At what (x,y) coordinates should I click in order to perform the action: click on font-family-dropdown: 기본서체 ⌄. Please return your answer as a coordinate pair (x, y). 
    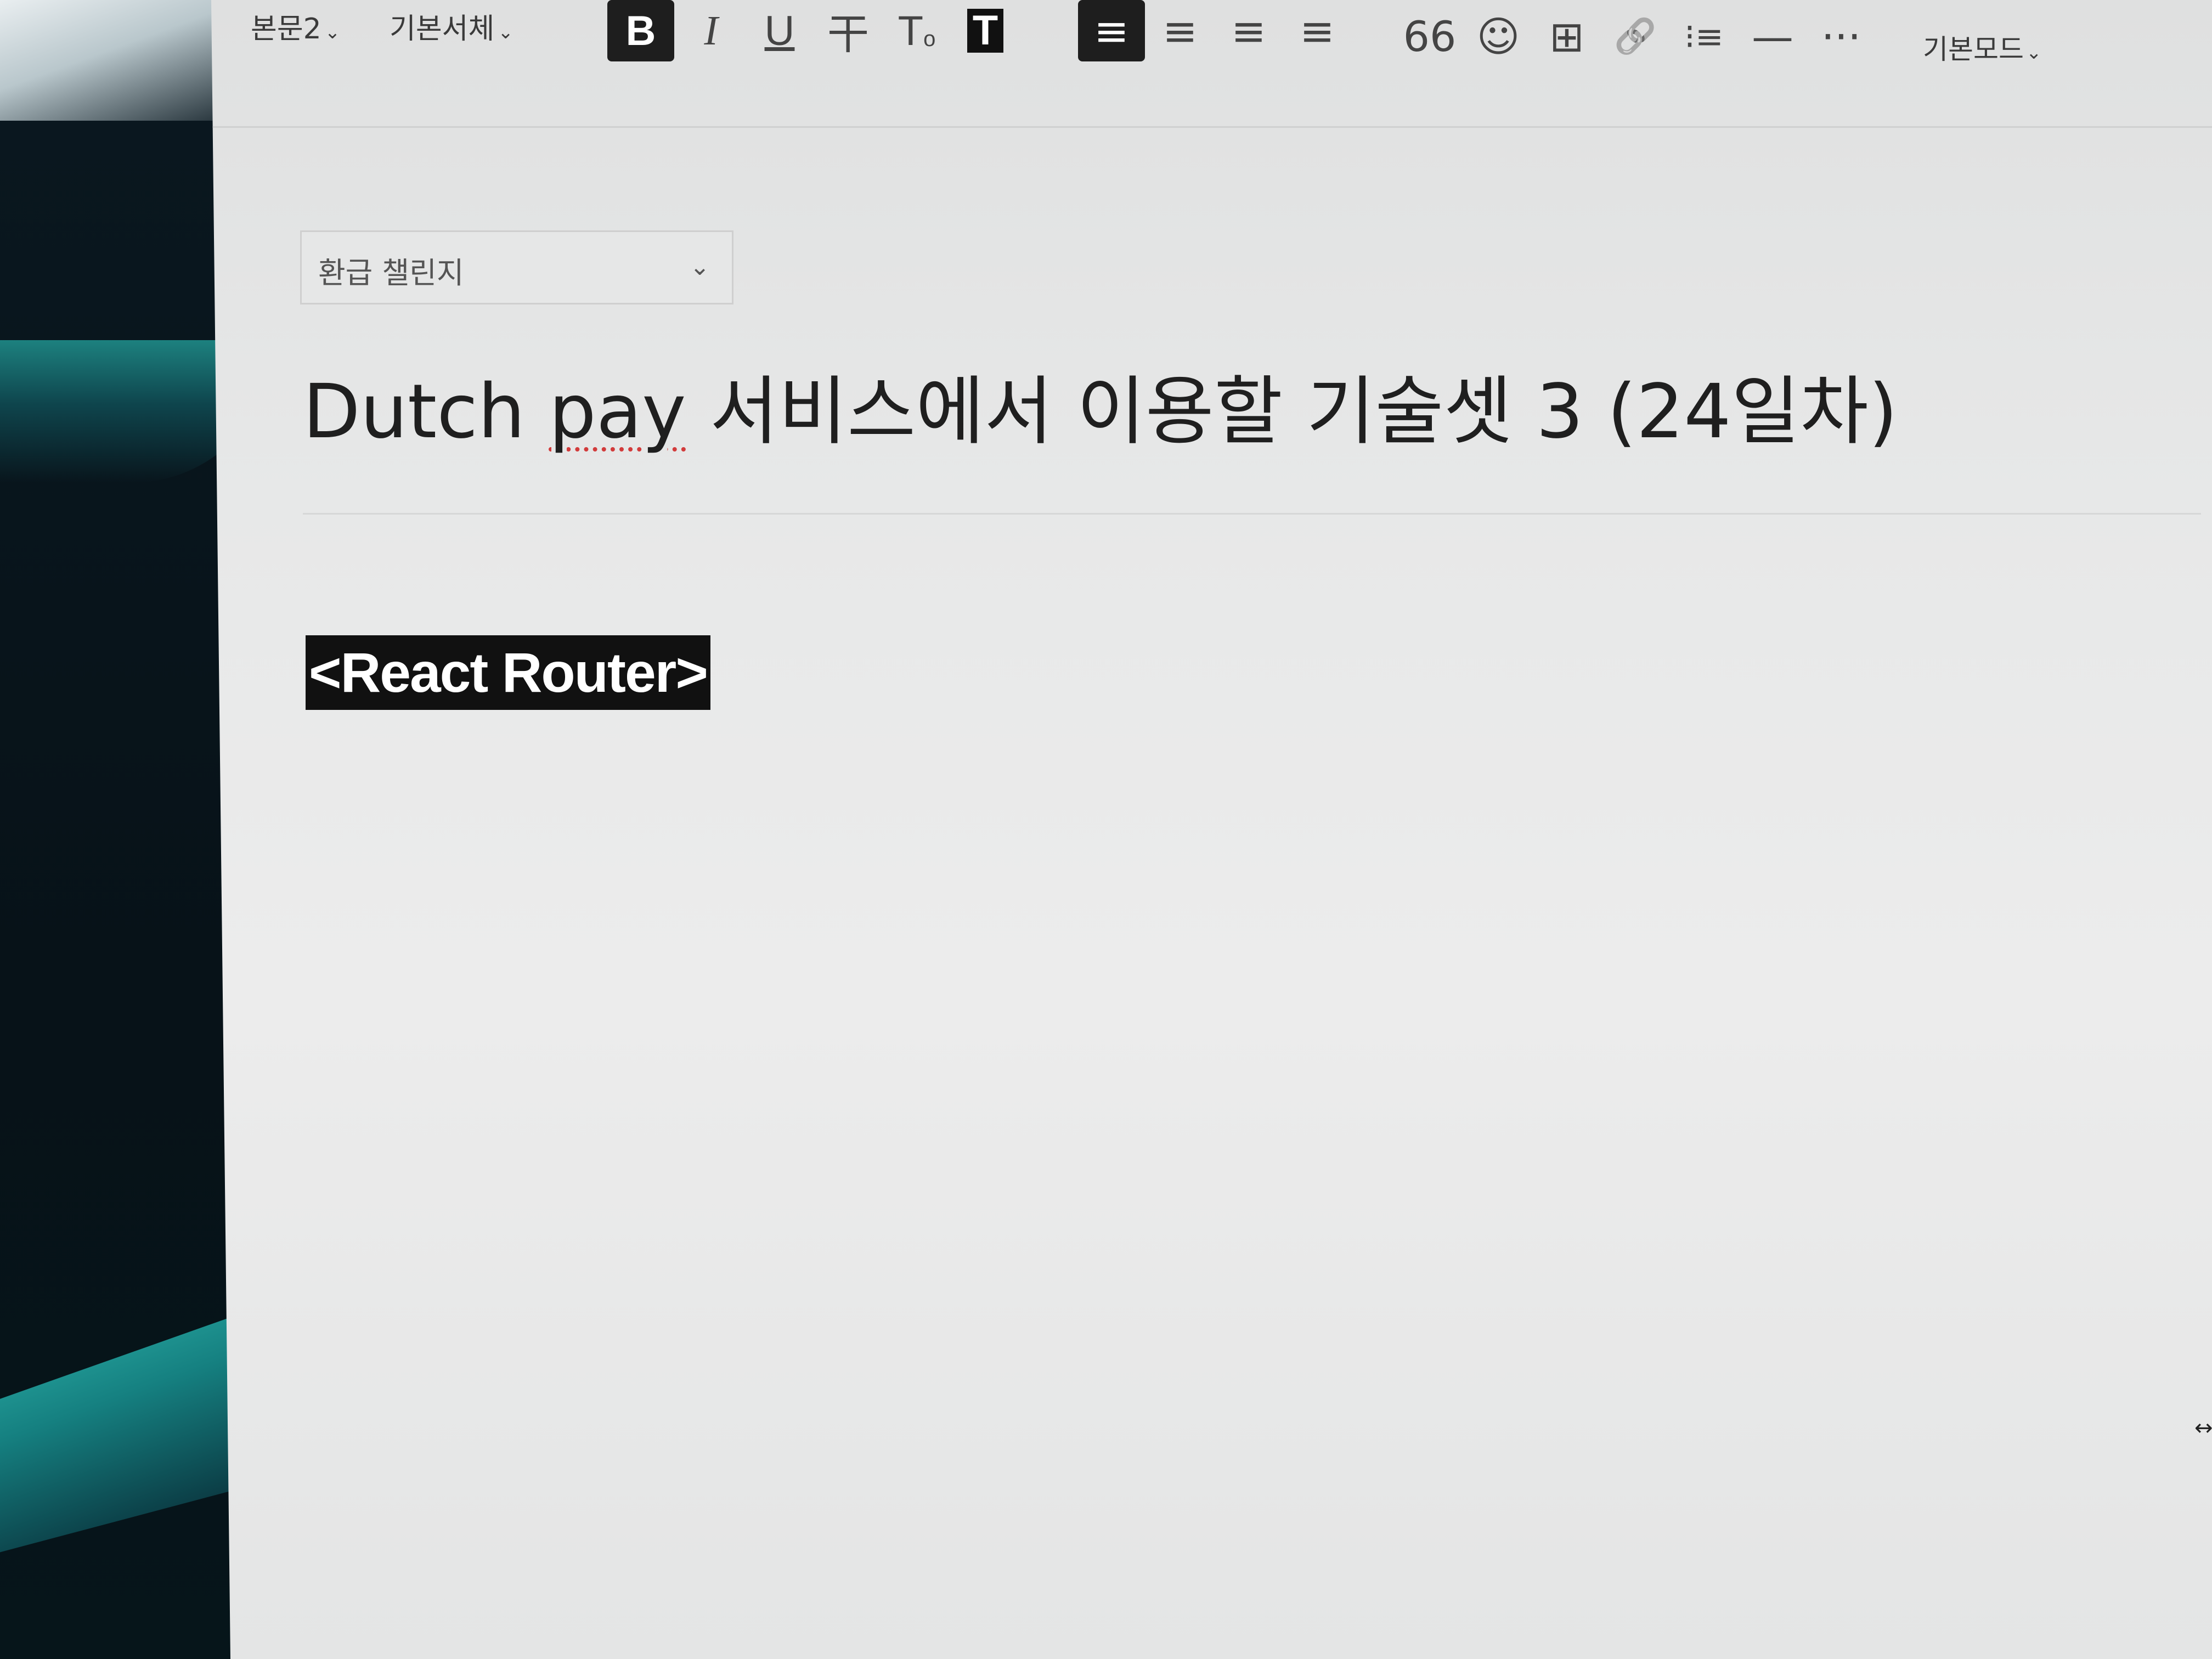
    Looking at the image, I should click on (452, 26).